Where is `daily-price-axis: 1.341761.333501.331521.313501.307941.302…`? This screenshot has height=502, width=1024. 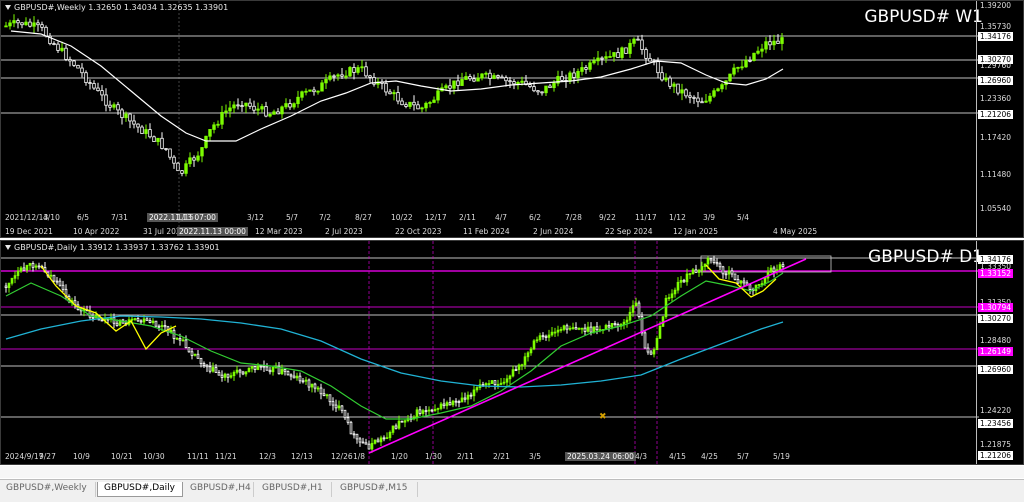
daily-price-axis: 1.341761.333501.331521.313501.307941.302… is located at coordinates (999, 352).